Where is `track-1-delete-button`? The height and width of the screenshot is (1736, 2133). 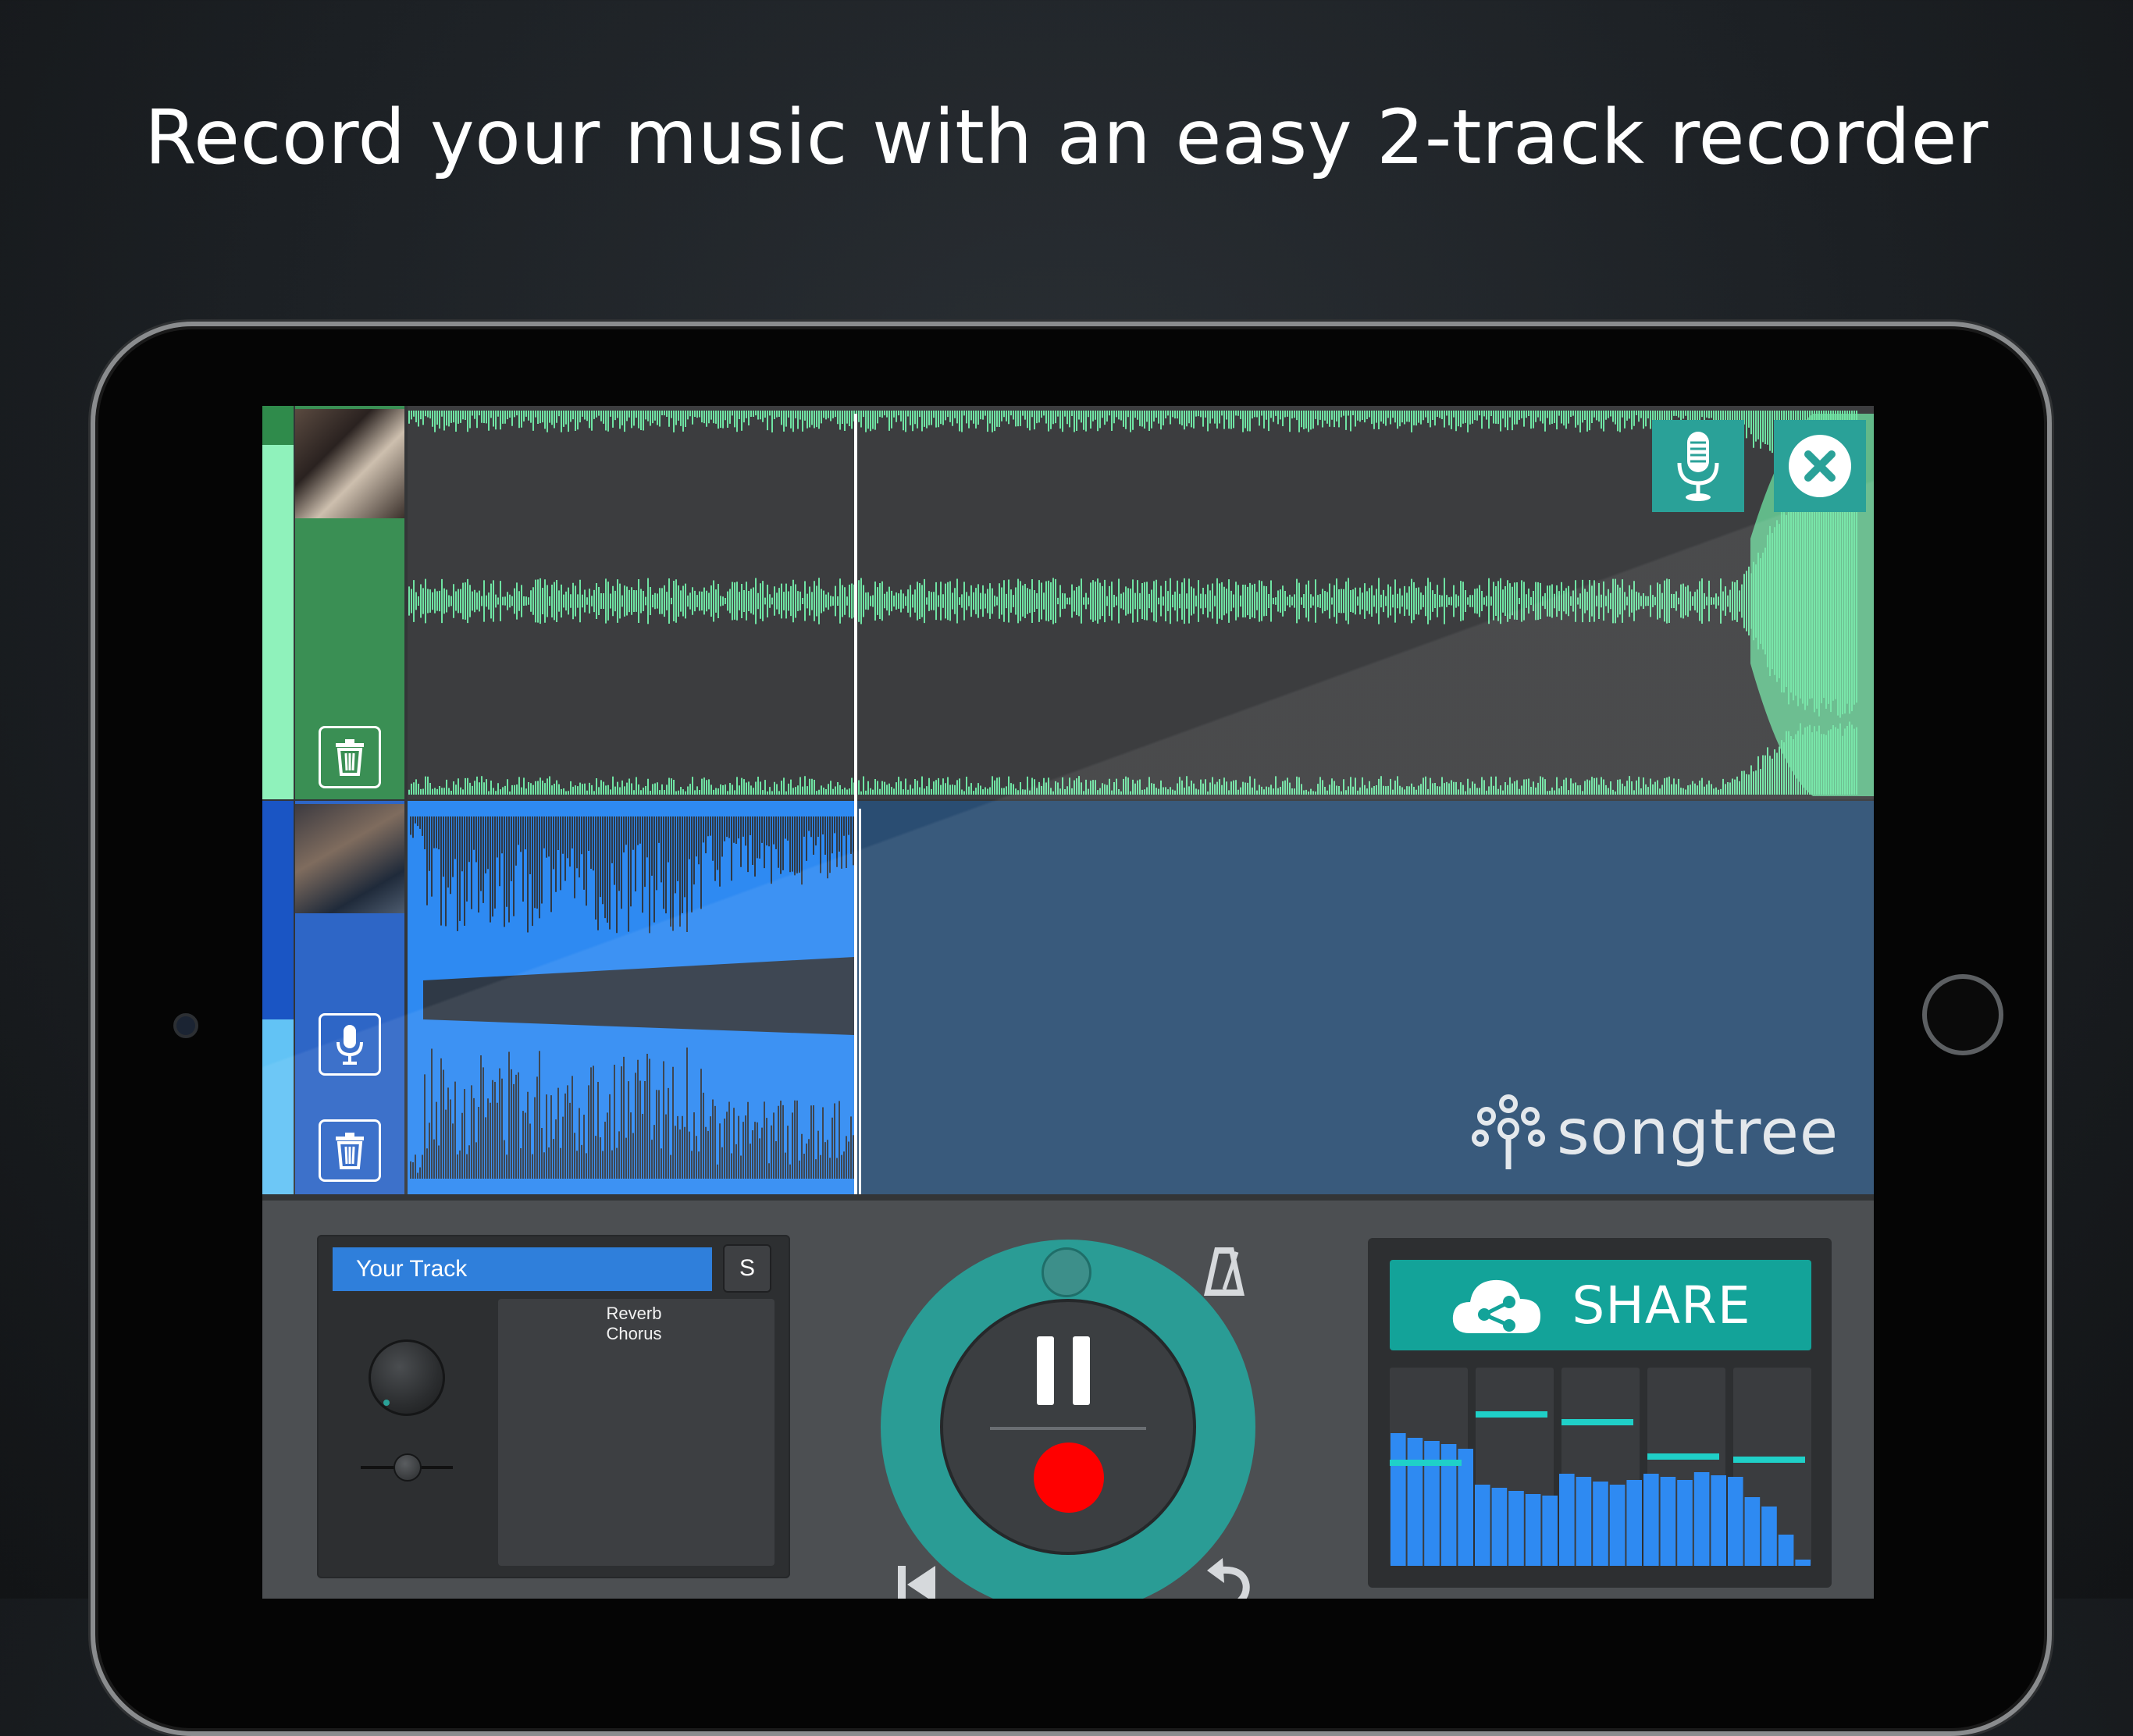 track-1-delete-button is located at coordinates (350, 757).